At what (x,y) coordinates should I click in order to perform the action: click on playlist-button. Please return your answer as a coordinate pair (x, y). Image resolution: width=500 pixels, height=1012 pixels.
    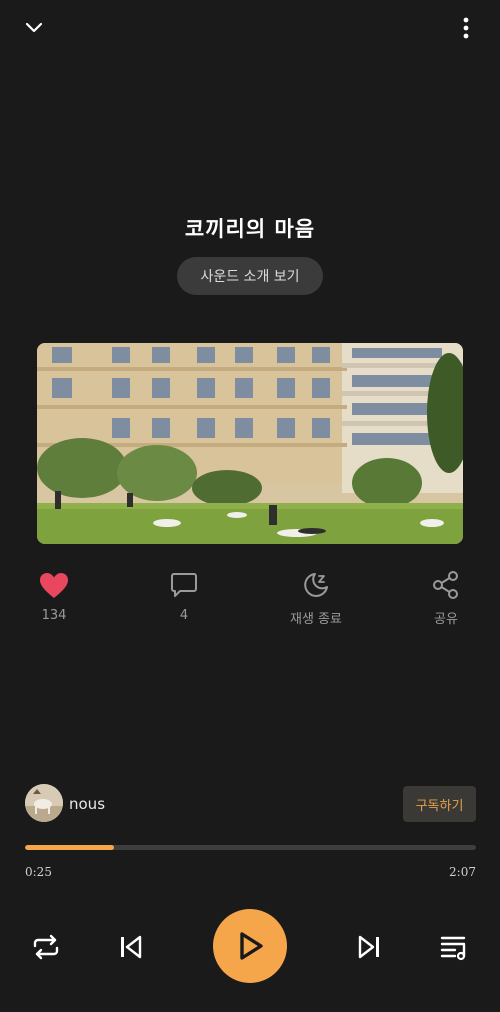
    Looking at the image, I should click on (454, 947).